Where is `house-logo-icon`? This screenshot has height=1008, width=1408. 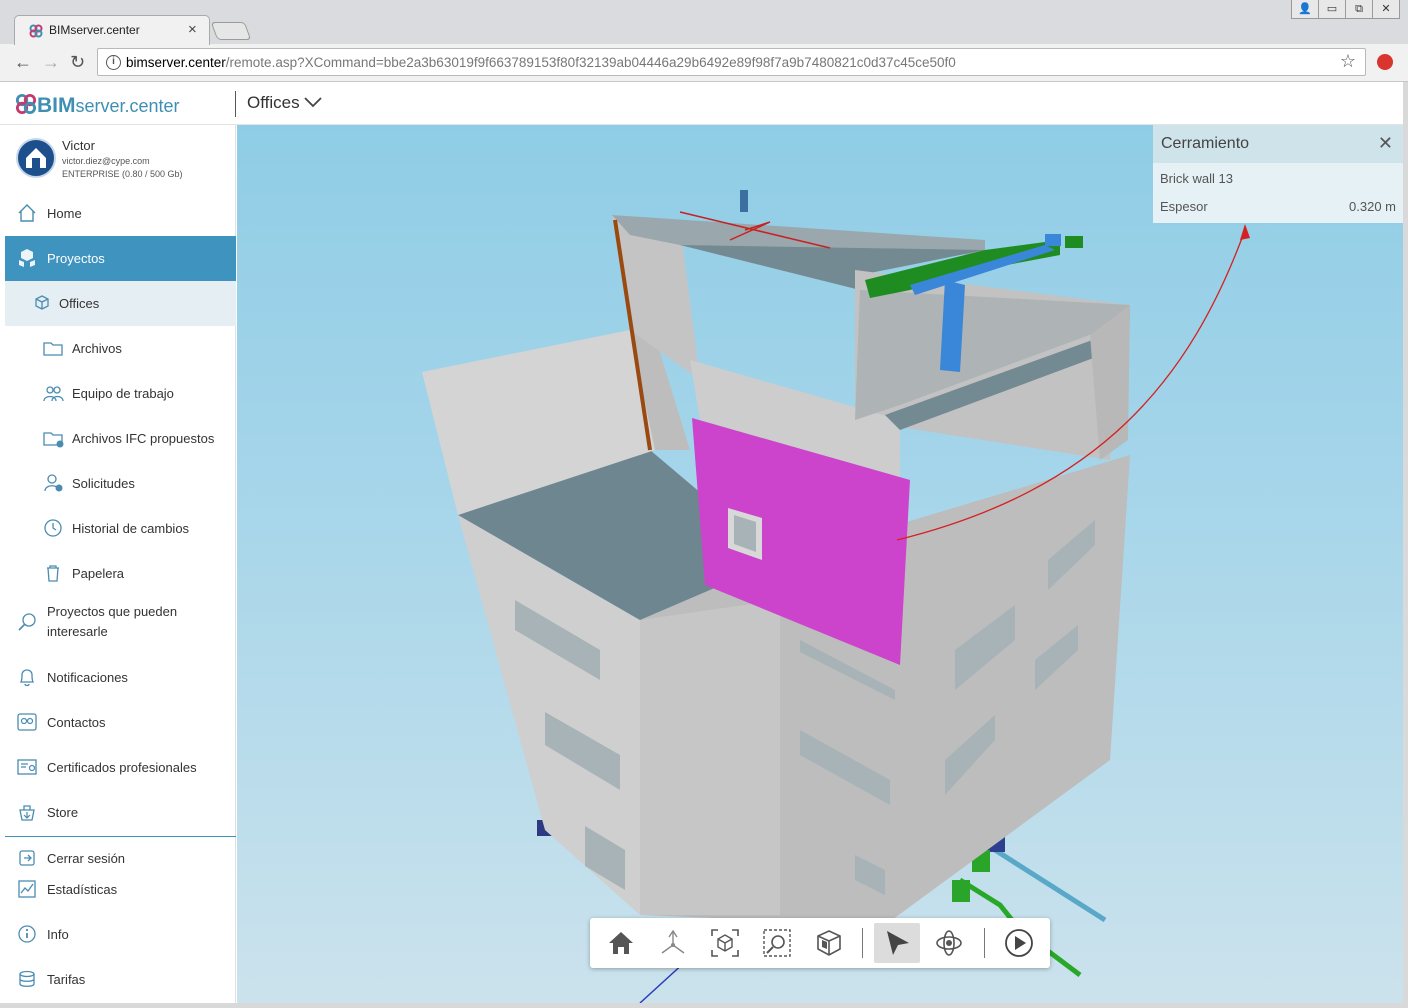 house-logo-icon is located at coordinates (36, 158).